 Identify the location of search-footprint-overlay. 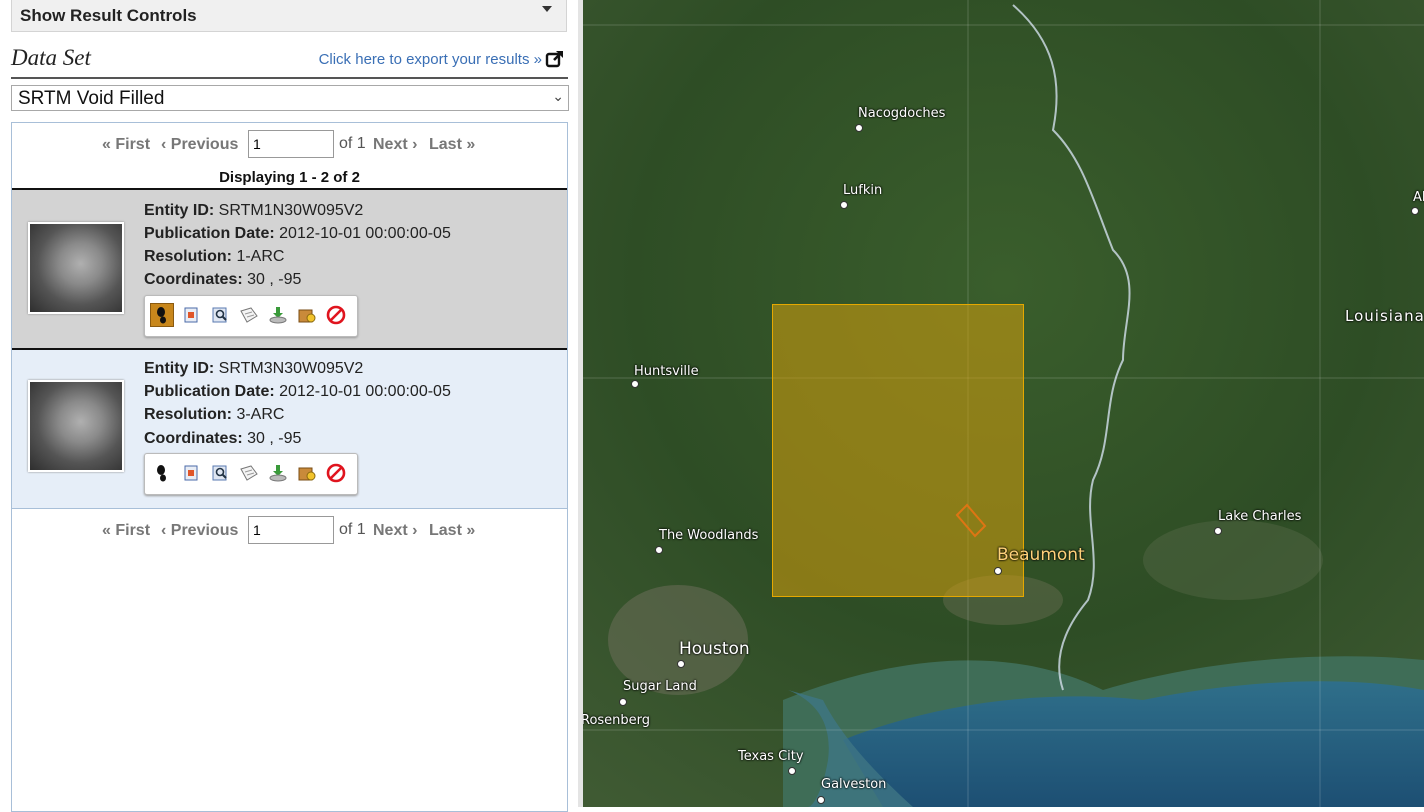
(898, 450).